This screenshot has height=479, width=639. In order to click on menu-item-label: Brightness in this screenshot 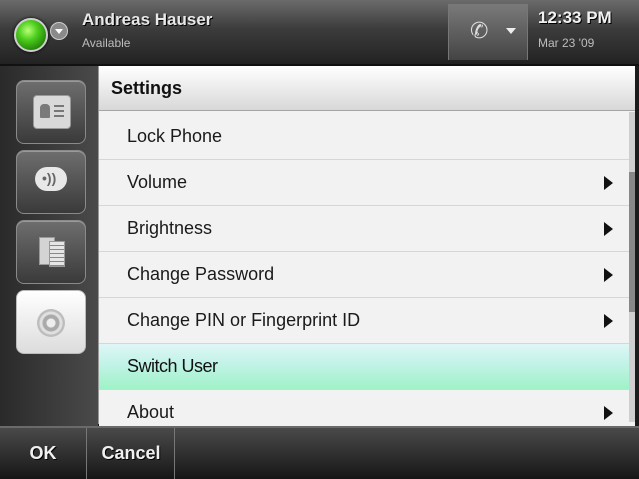, I will do `click(170, 228)`.